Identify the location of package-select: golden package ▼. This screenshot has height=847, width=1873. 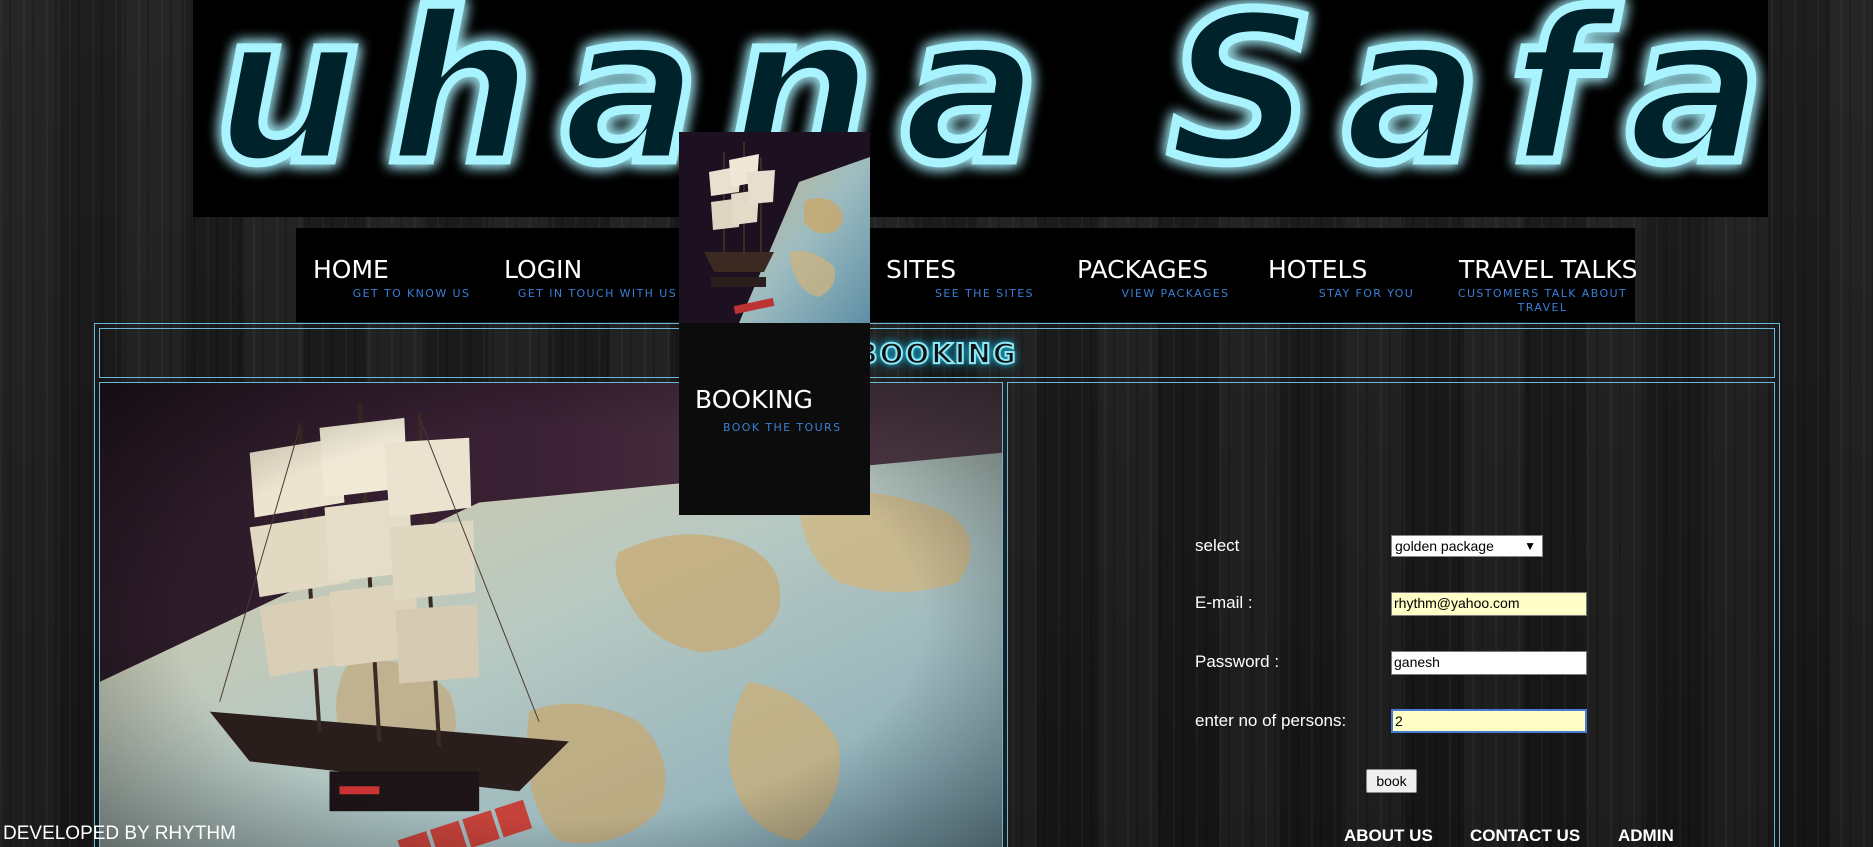
(1467, 546).